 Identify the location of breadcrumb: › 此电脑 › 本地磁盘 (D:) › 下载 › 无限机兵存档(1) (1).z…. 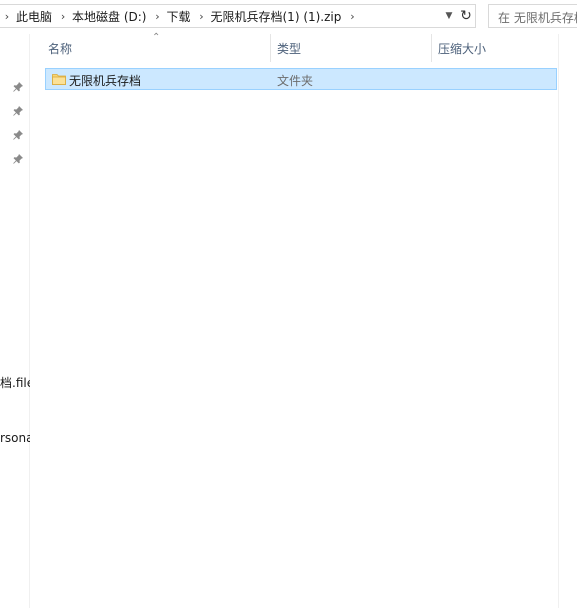
(179, 16).